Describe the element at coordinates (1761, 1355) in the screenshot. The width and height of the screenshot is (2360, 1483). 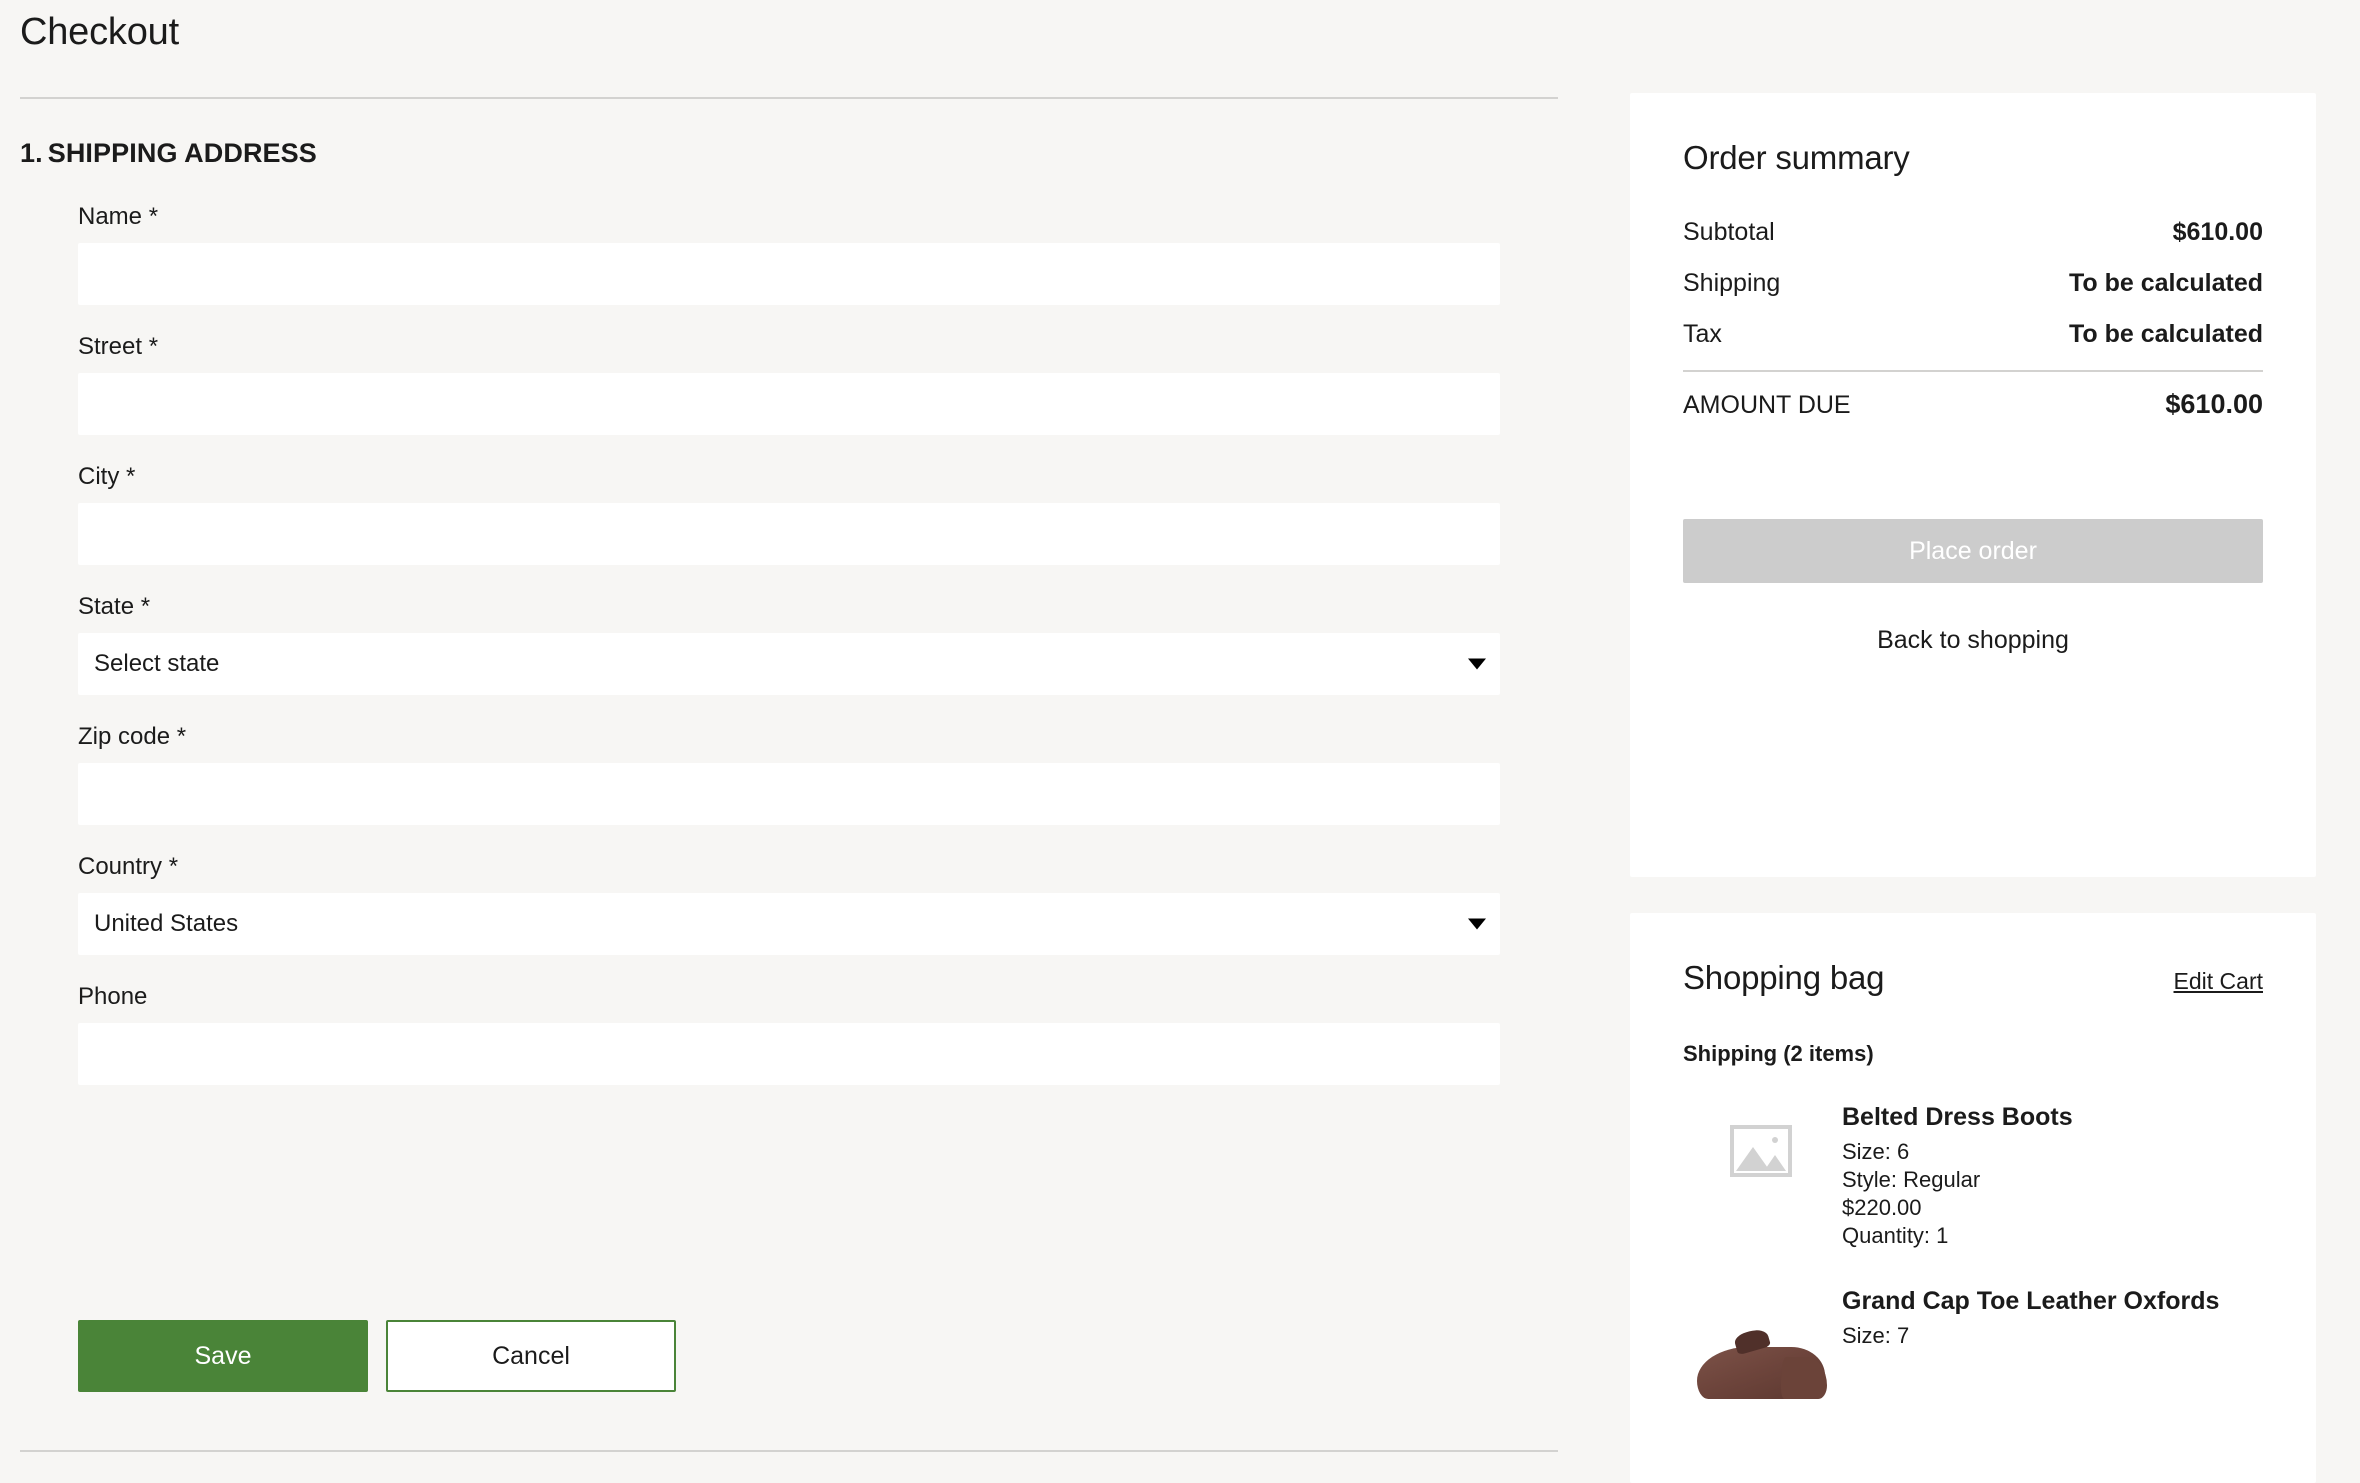
I see `shoe-photo-icon` at that location.